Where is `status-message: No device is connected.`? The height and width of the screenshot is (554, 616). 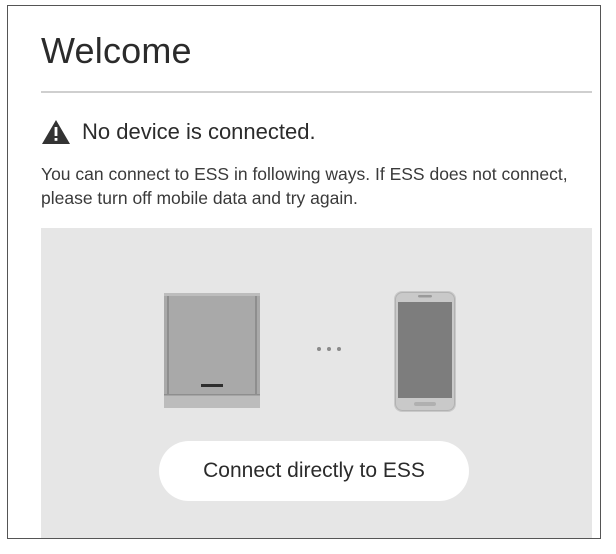 status-message: No device is connected. is located at coordinates (199, 131).